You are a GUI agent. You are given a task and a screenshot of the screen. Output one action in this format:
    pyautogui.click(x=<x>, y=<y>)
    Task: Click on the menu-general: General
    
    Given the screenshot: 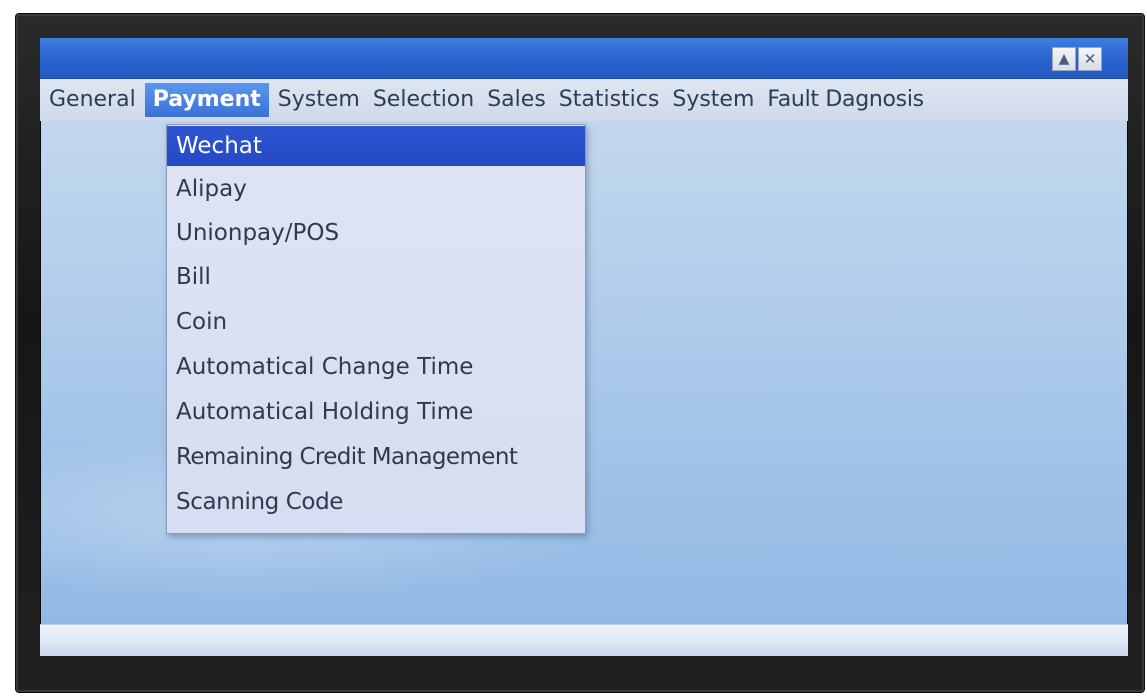 What is the action you would take?
    pyautogui.click(x=92, y=100)
    